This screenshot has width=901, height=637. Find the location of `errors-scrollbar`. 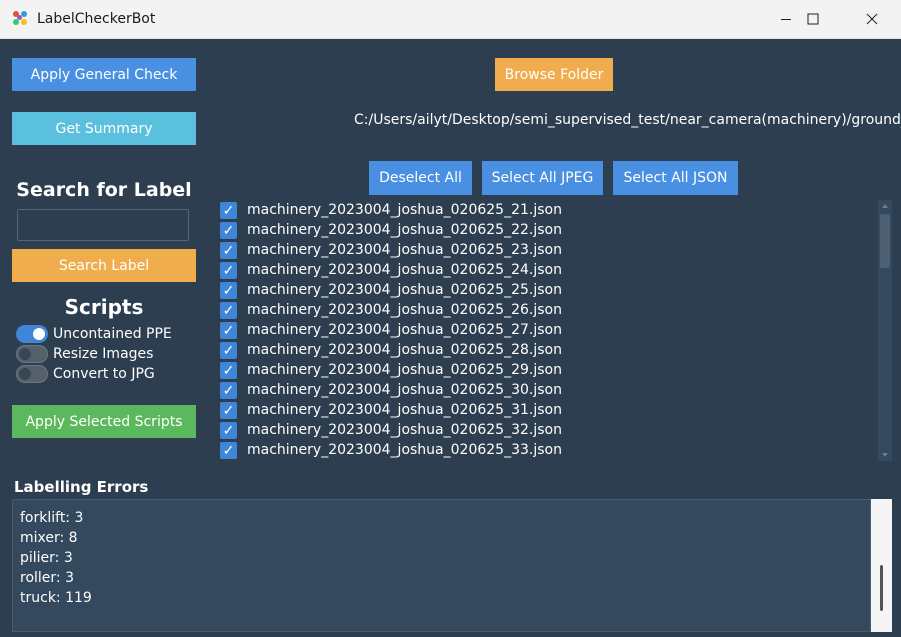

errors-scrollbar is located at coordinates (881, 565).